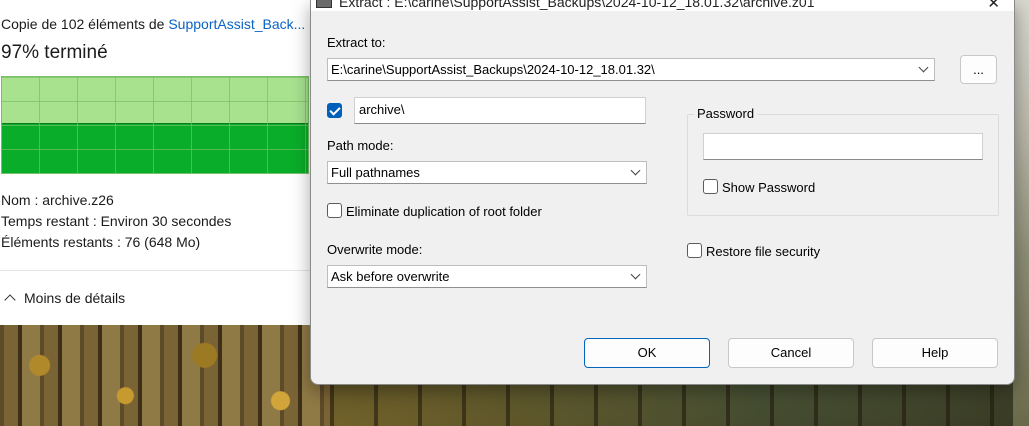 The width and height of the screenshot is (1029, 426). Describe the element at coordinates (375, 172) in the screenshot. I see `path-mode-value: Full pathnames` at that location.